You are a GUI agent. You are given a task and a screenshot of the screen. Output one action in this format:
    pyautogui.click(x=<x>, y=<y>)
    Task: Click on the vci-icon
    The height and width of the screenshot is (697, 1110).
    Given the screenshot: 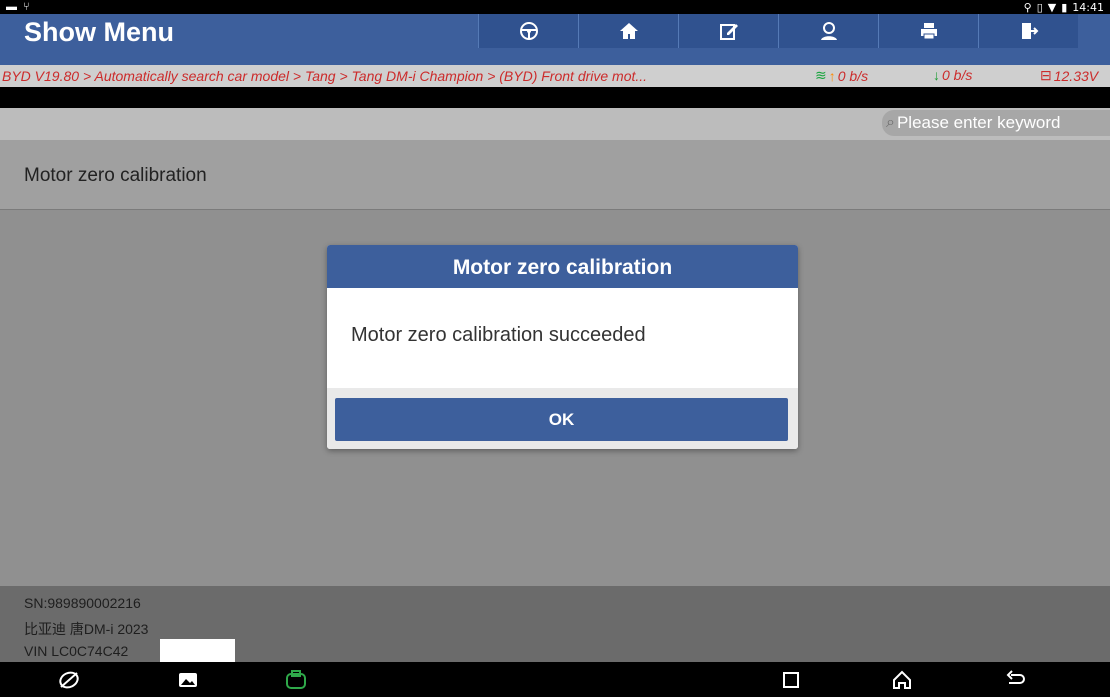 What is the action you would take?
    pyautogui.click(x=296, y=679)
    